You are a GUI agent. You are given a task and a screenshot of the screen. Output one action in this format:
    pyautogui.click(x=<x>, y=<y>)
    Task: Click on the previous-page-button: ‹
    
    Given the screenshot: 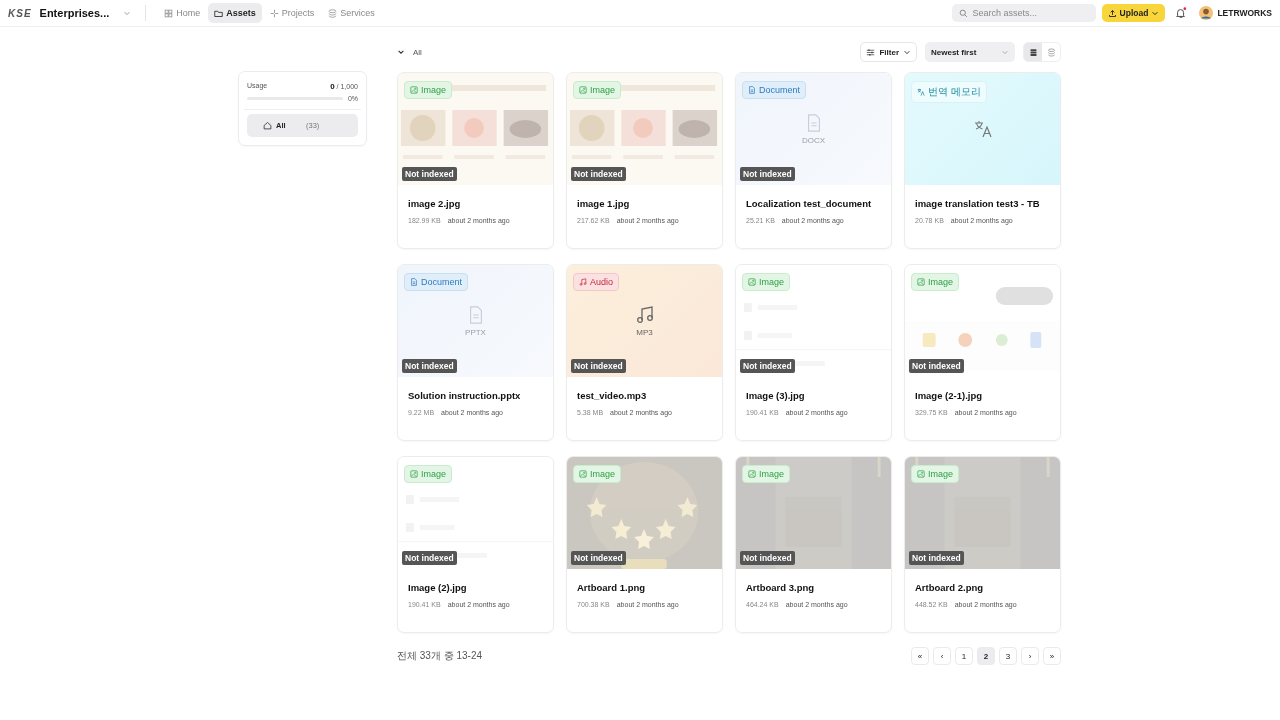 What is the action you would take?
    pyautogui.click(x=942, y=656)
    